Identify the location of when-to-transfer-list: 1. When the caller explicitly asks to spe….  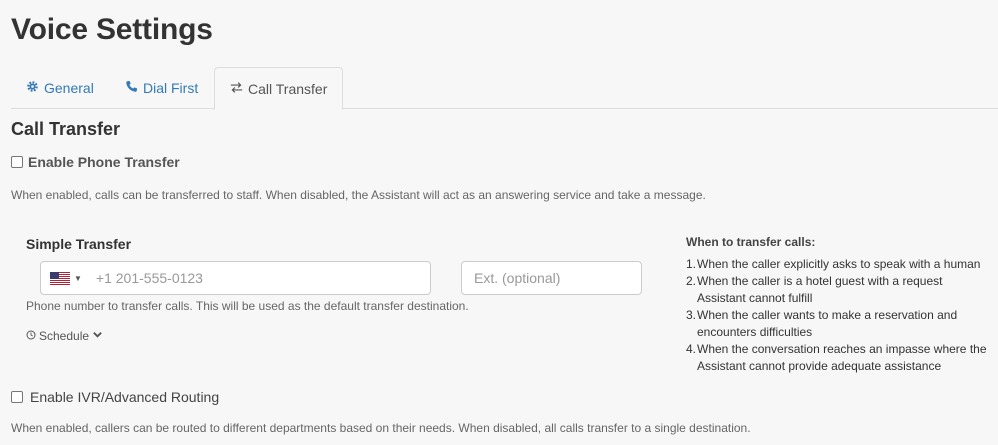
(838, 315).